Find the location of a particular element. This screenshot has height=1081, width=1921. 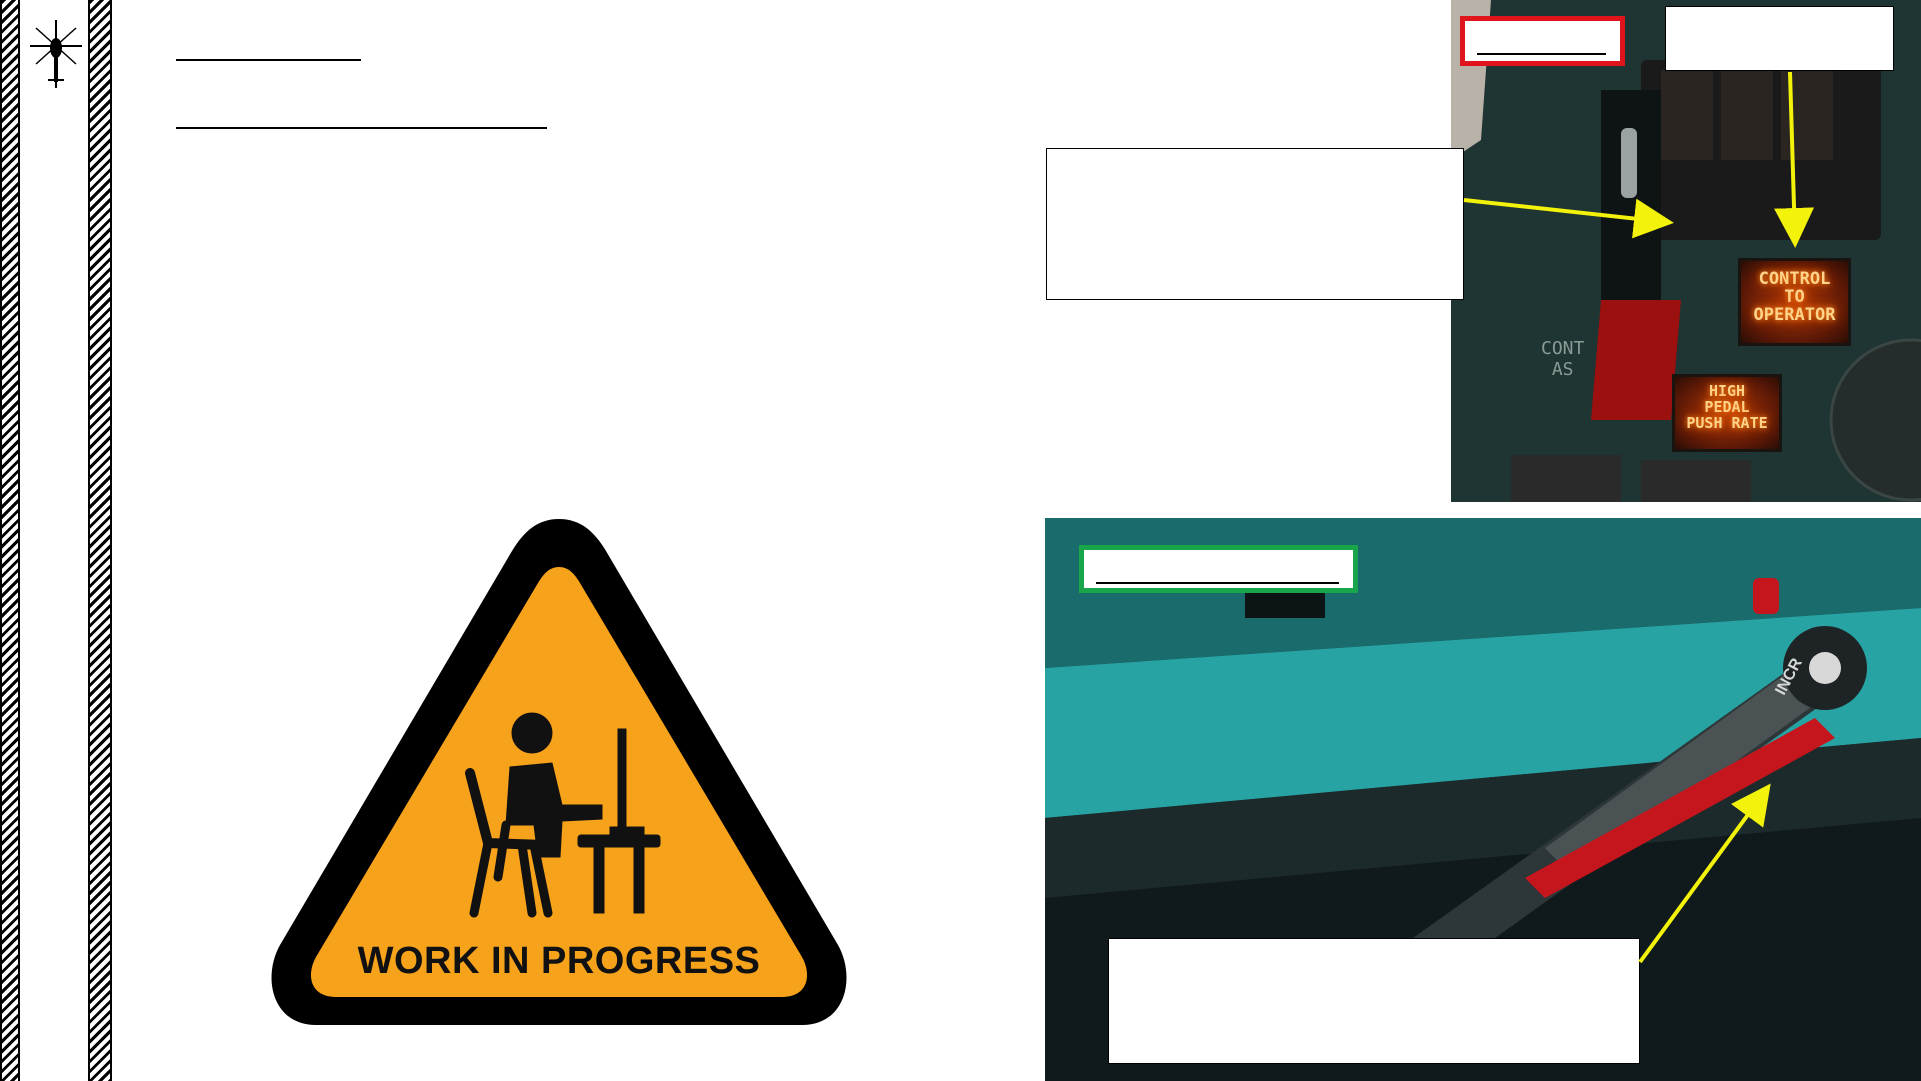

callout-box-top-right is located at coordinates (1779, 38).